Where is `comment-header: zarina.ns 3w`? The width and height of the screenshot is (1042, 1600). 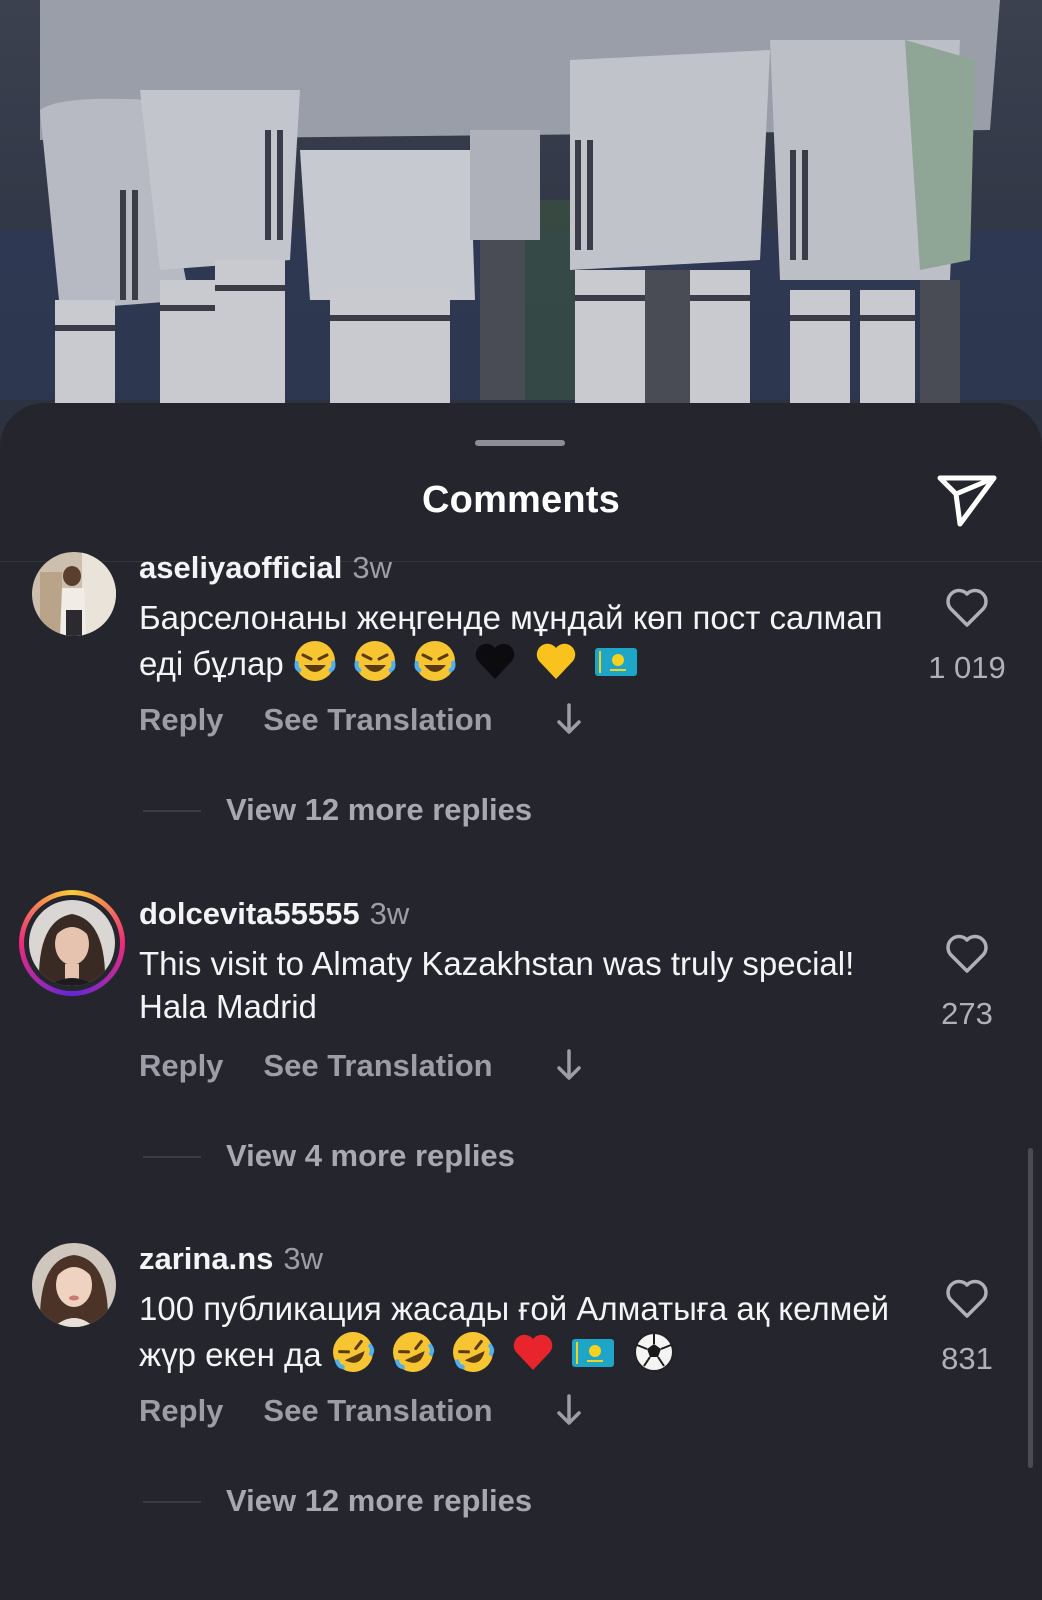
comment-header: zarina.ns 3w is located at coordinates (231, 1259).